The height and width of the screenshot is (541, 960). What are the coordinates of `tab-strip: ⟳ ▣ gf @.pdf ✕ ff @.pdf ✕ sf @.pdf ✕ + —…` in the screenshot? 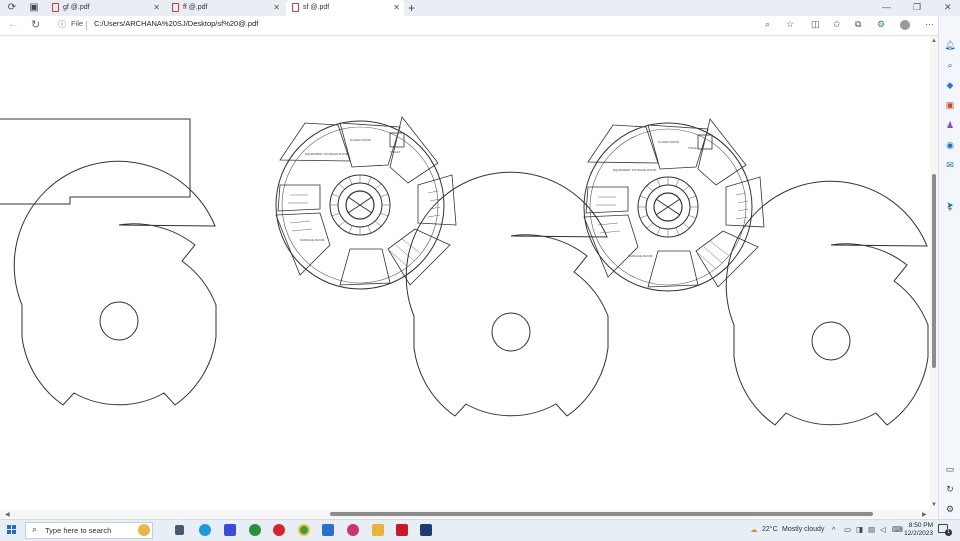 It's located at (480, 8).